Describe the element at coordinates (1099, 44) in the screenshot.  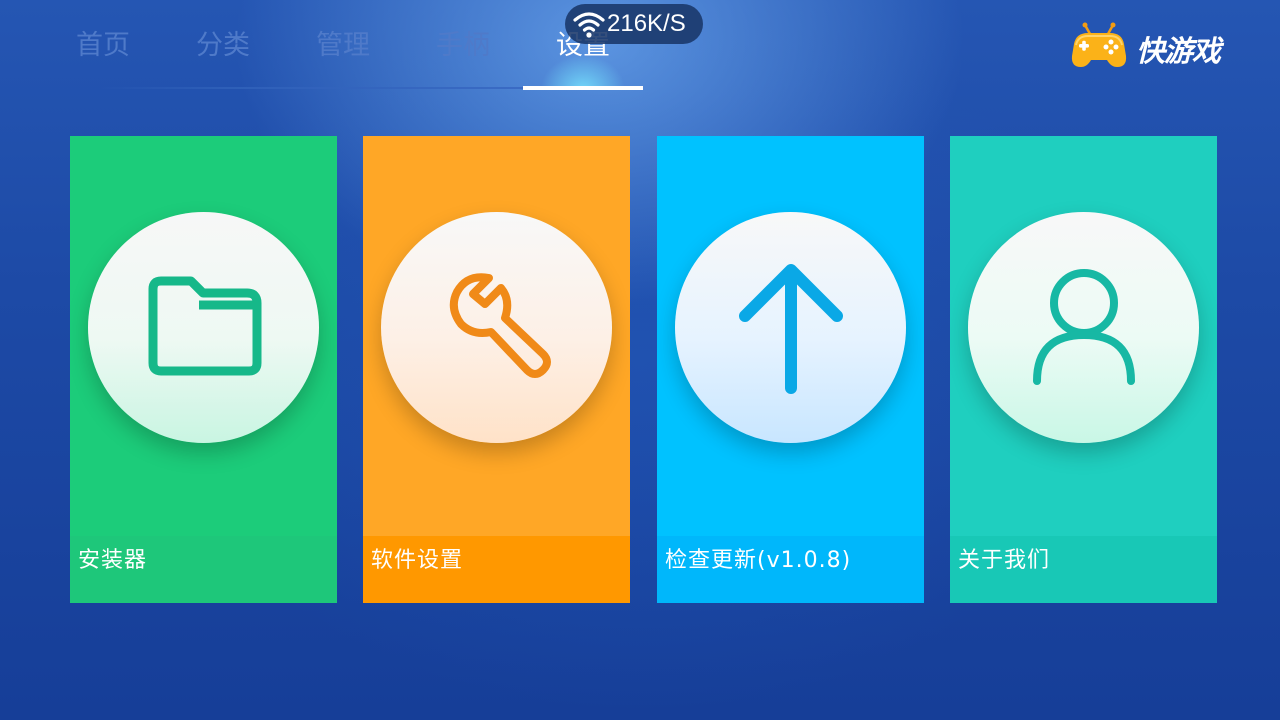
I see `gamepad-logo-icon` at that location.